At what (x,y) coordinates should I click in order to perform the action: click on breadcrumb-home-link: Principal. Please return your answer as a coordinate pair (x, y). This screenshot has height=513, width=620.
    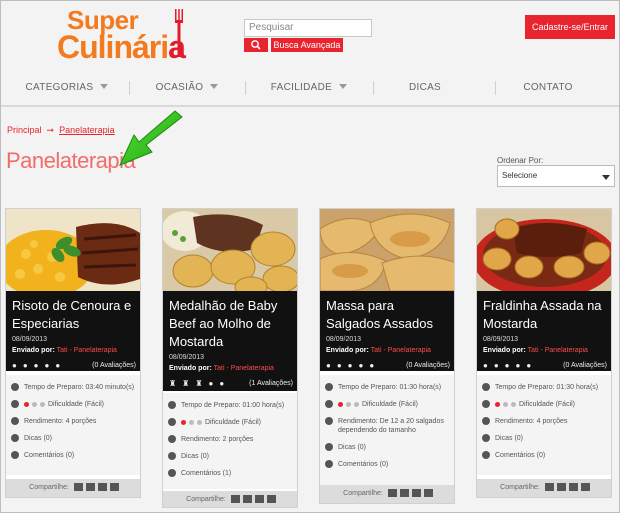
    Looking at the image, I should click on (24, 130).